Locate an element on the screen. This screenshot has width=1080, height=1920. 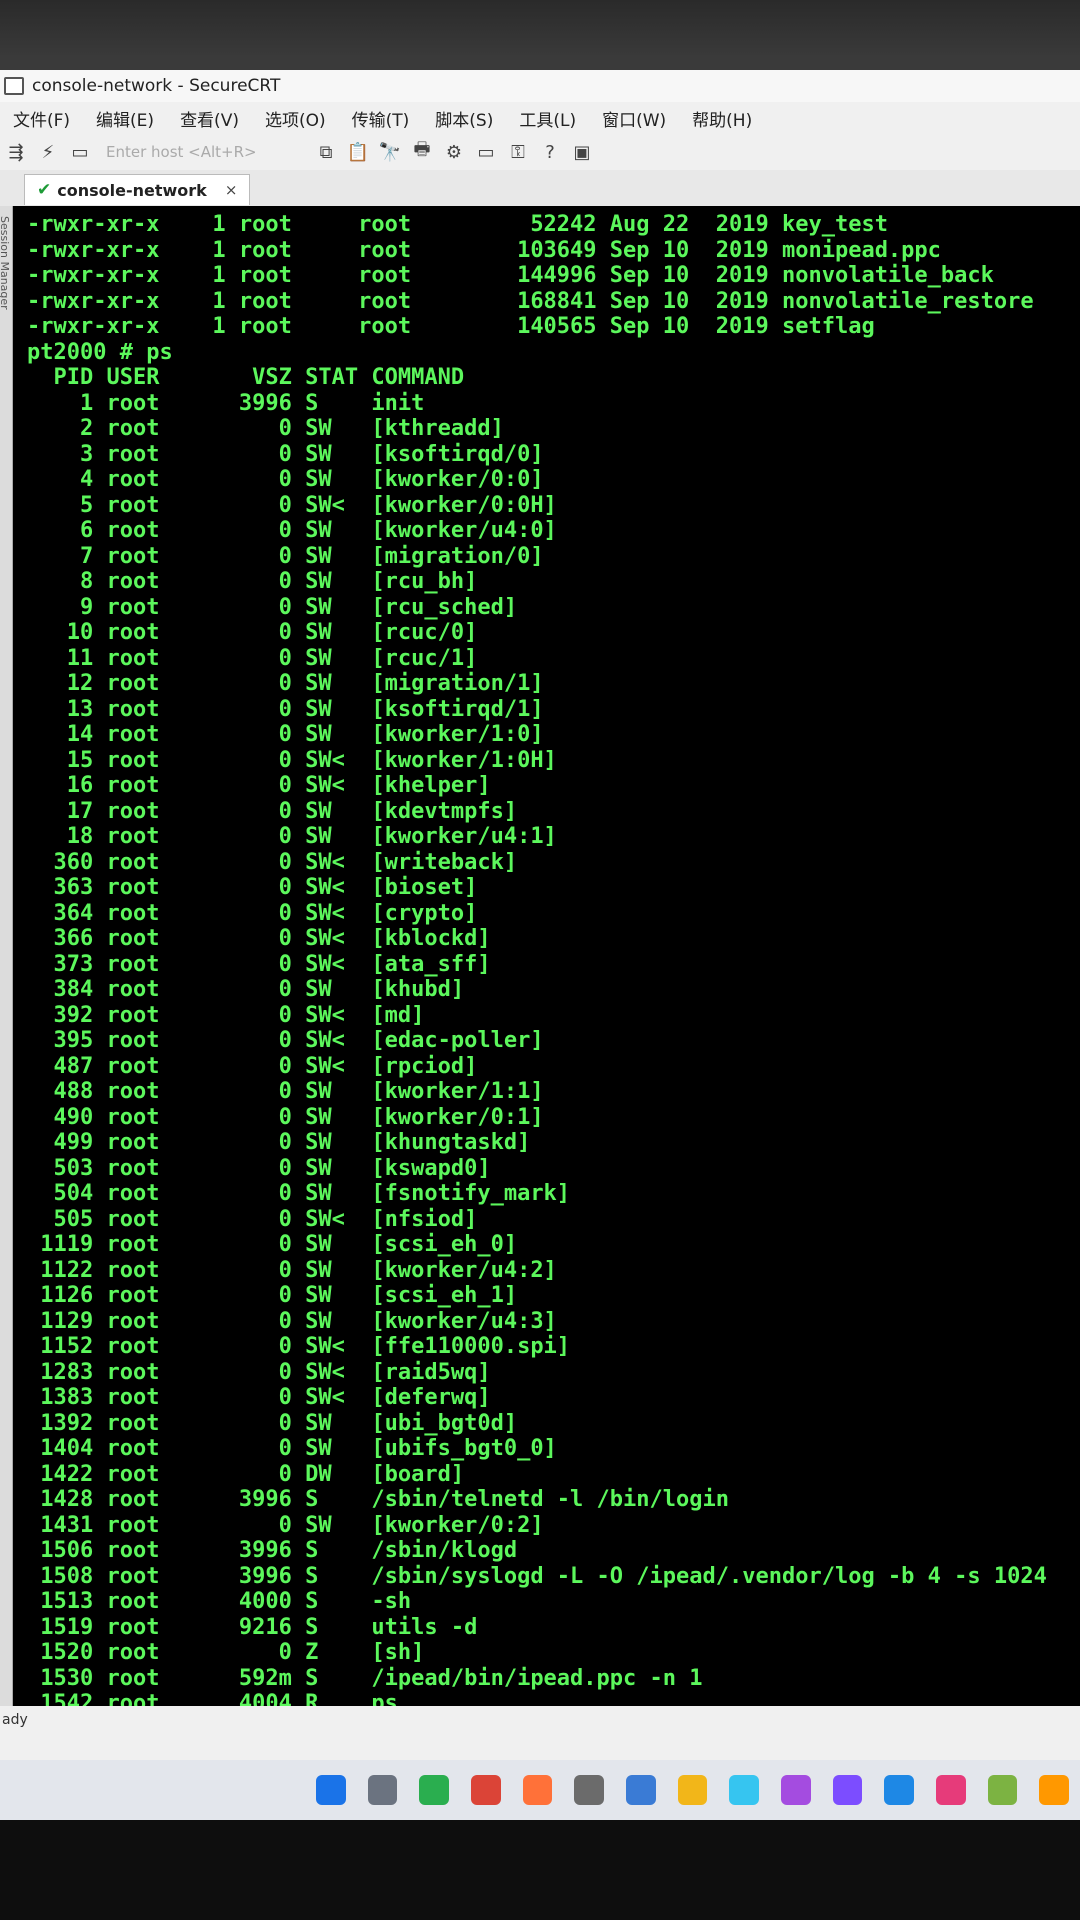
terminal-line: 2 root 0 SW [kthreadd] is located at coordinates (265, 428).